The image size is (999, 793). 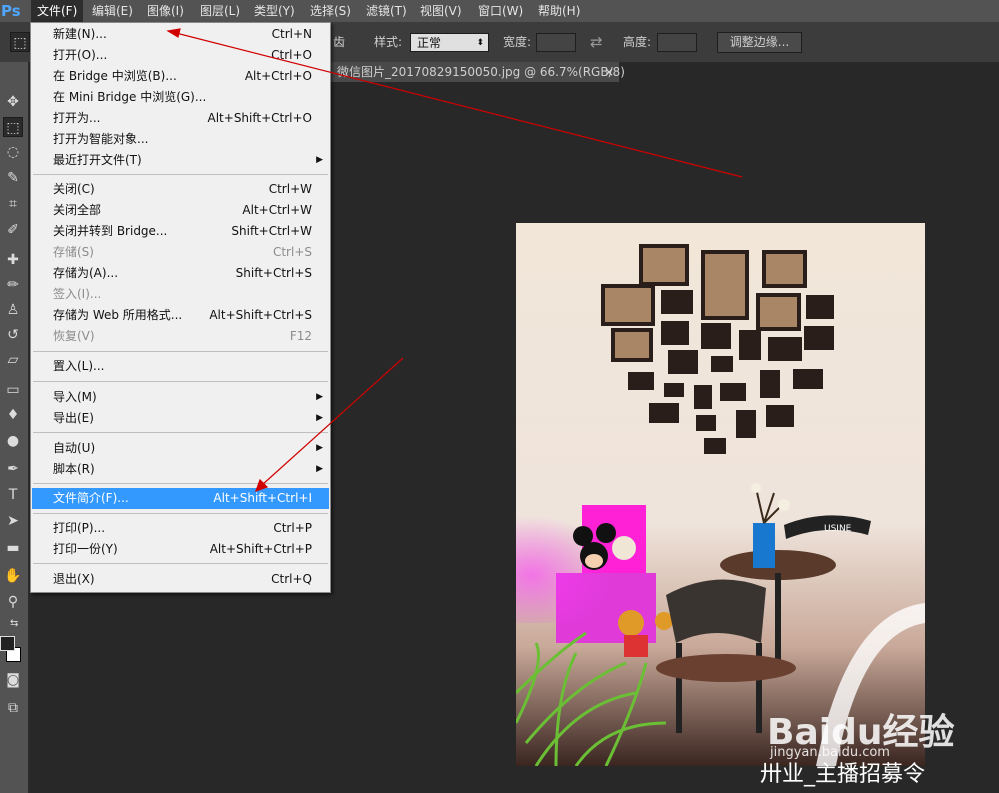 What do you see at coordinates (173, 33) in the screenshot?
I see `arrowhead-new` at bounding box center [173, 33].